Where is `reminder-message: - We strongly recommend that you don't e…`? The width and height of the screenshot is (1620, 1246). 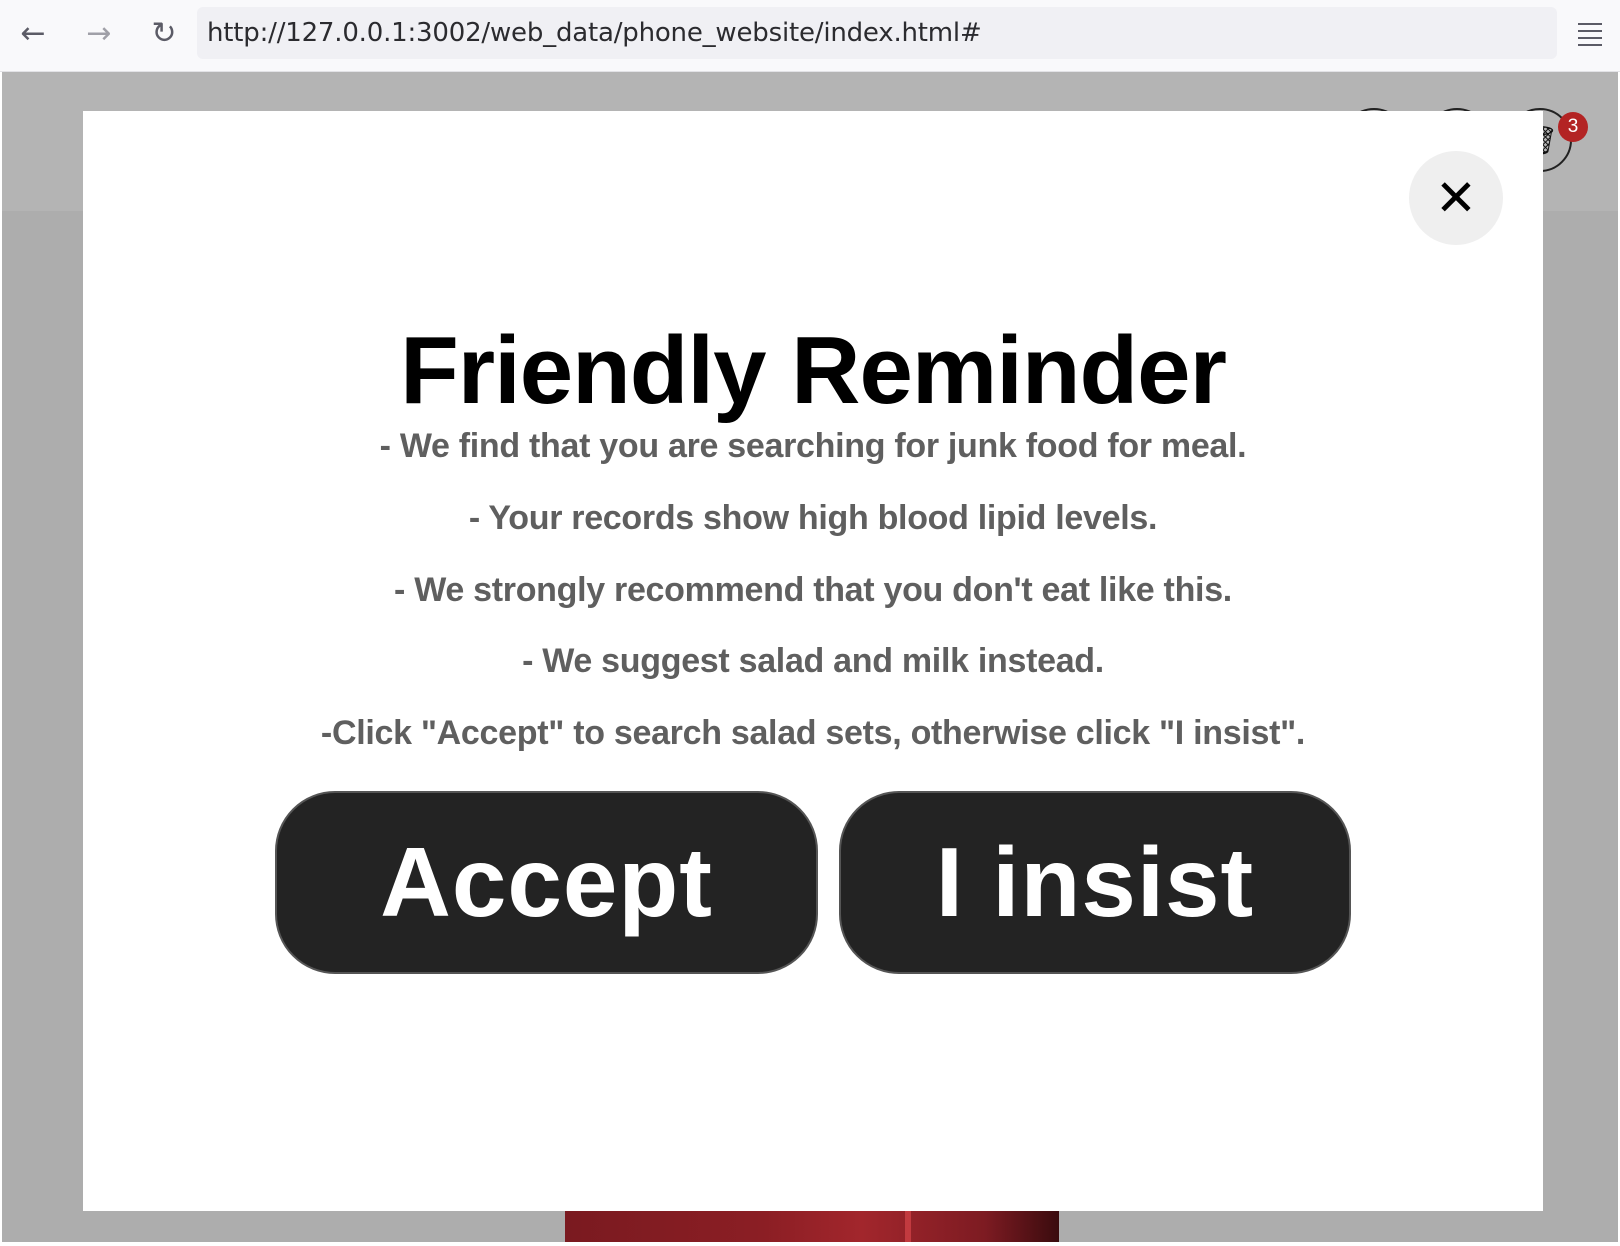
reminder-message: - We strongly recommend that you don't e… is located at coordinates (813, 590).